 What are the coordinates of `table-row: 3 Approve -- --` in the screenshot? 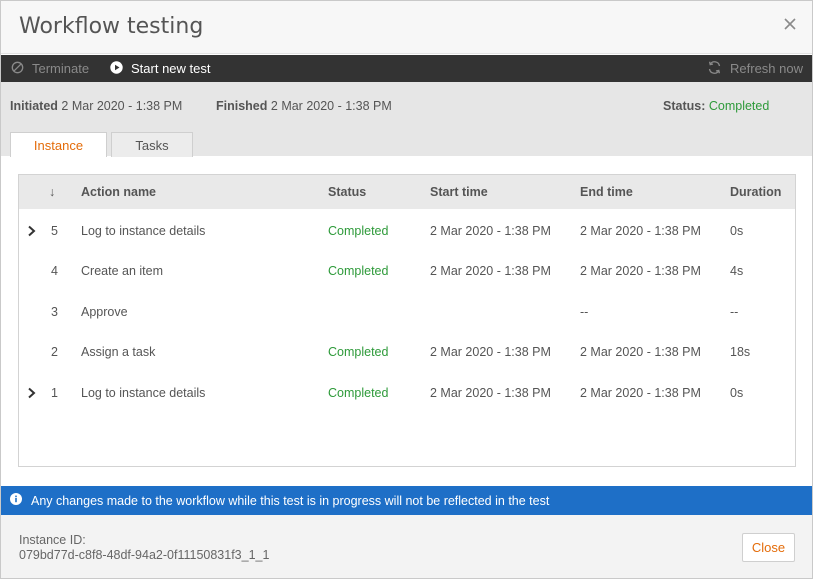 It's located at (407, 312).